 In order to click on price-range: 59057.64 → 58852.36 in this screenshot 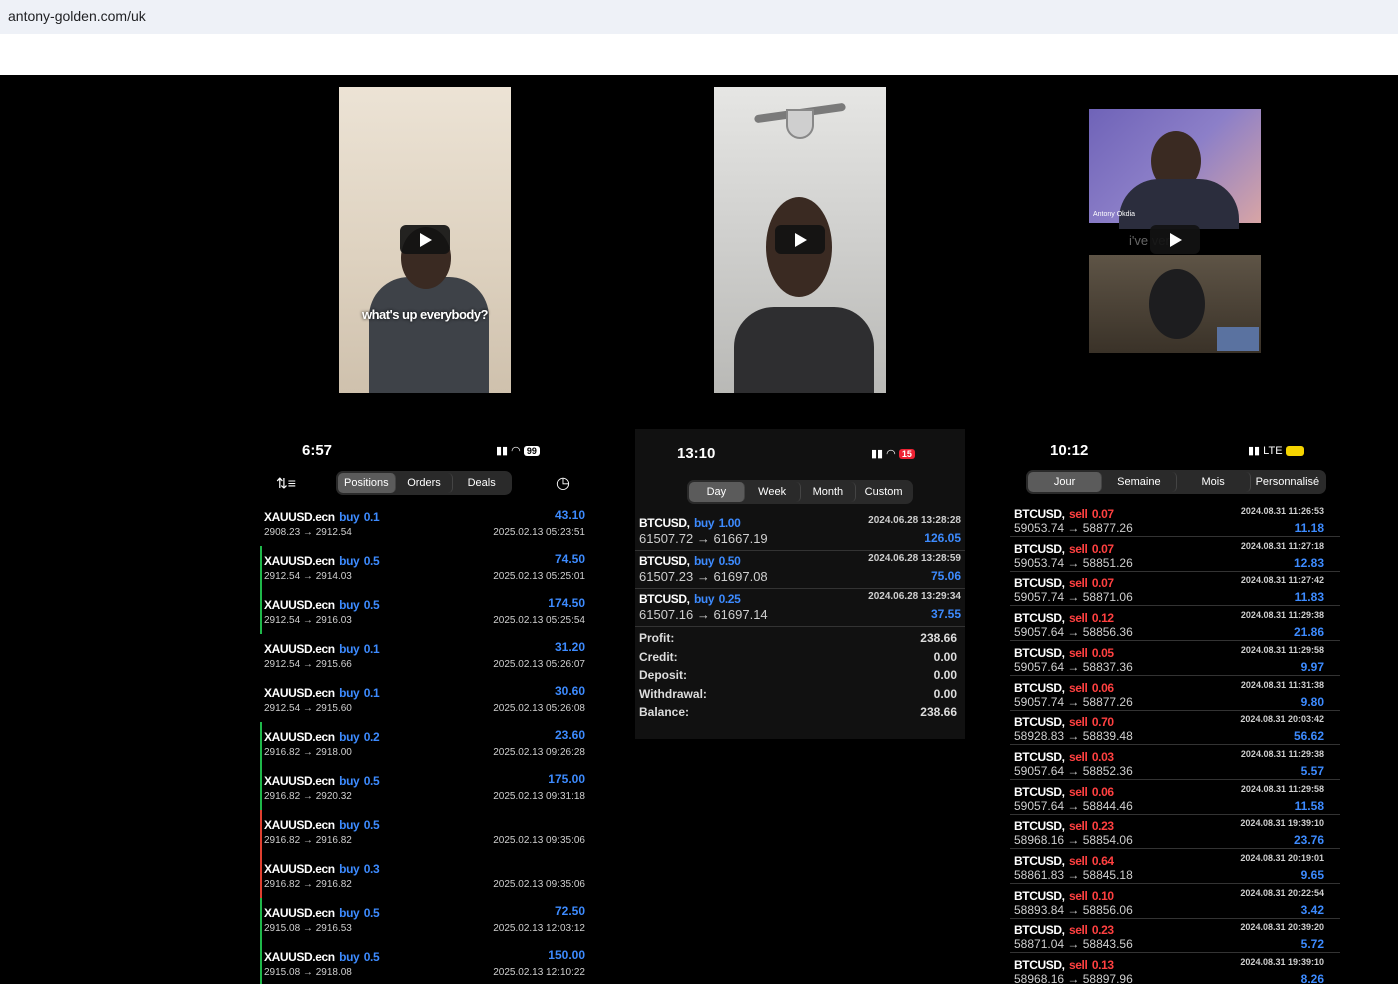, I will do `click(1073, 770)`.